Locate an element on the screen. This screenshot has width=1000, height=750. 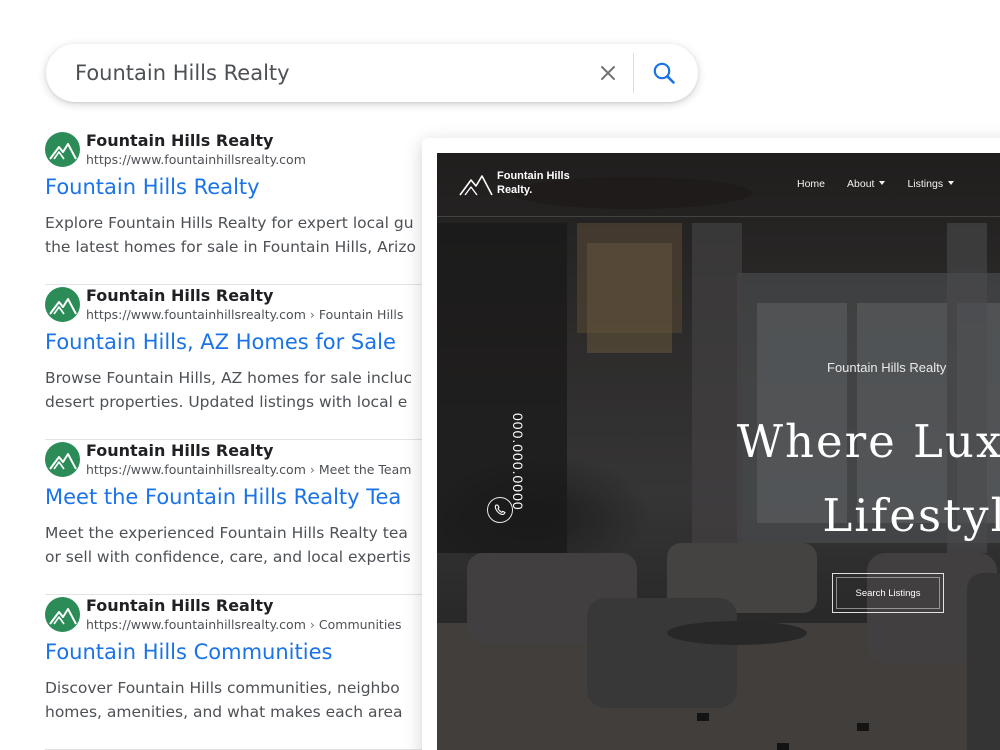
nav-about: About is located at coordinates (866, 186).